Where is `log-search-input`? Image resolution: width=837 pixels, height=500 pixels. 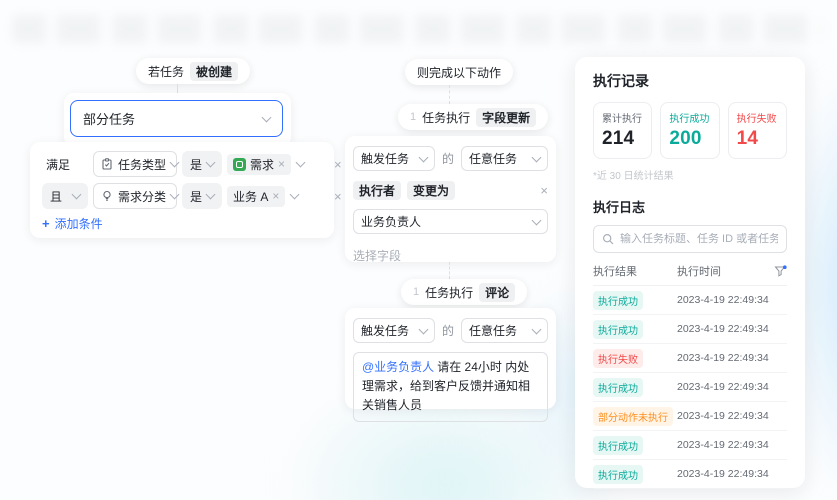 log-search-input is located at coordinates (699, 239).